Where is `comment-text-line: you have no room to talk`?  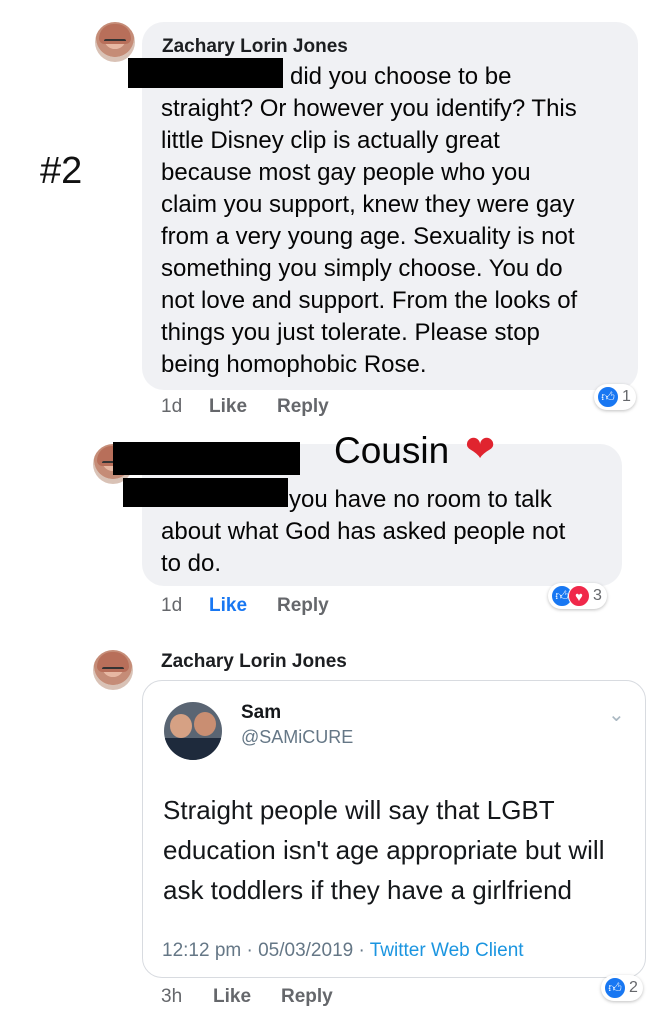 comment-text-line: you have no room to talk is located at coordinates (420, 499).